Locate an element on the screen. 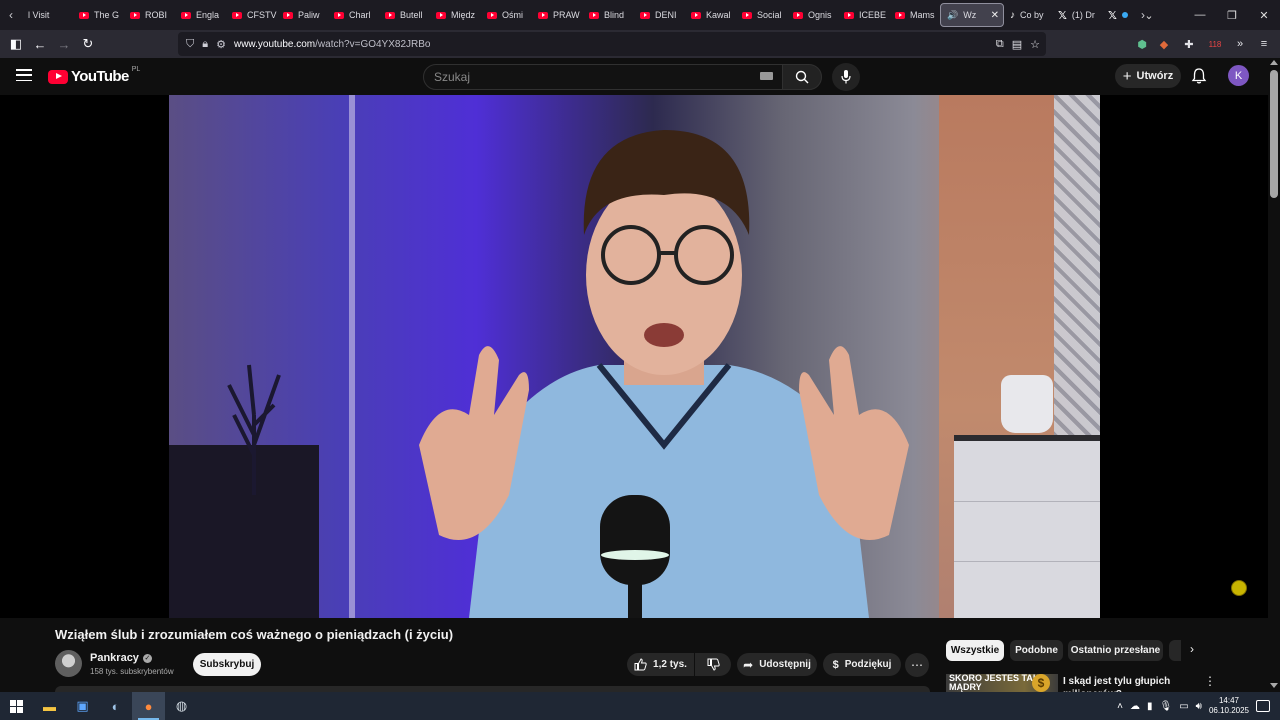 This screenshot has height=720, width=1280. reader-view-icon: ▤ is located at coordinates (1017, 44).